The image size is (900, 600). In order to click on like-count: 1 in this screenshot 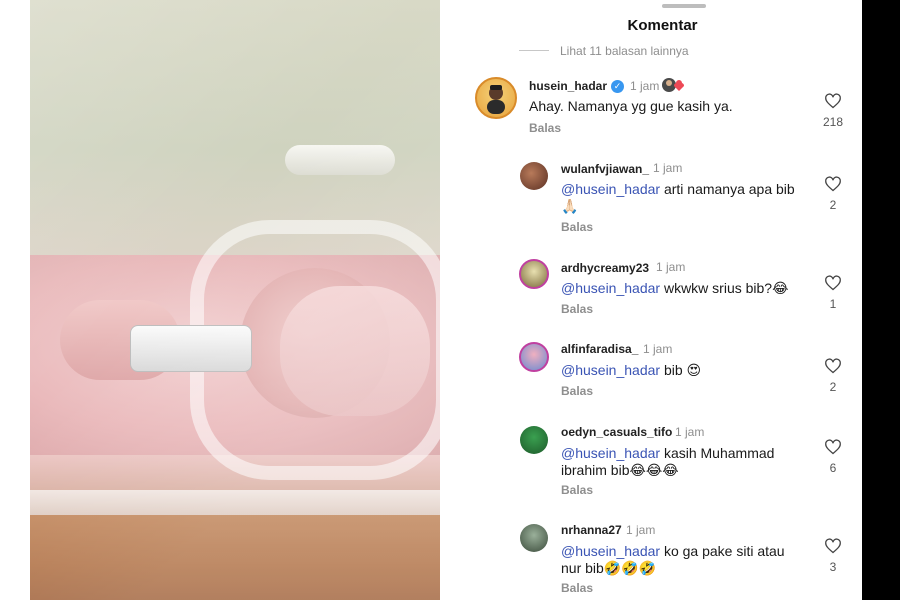, I will do `click(833, 304)`.